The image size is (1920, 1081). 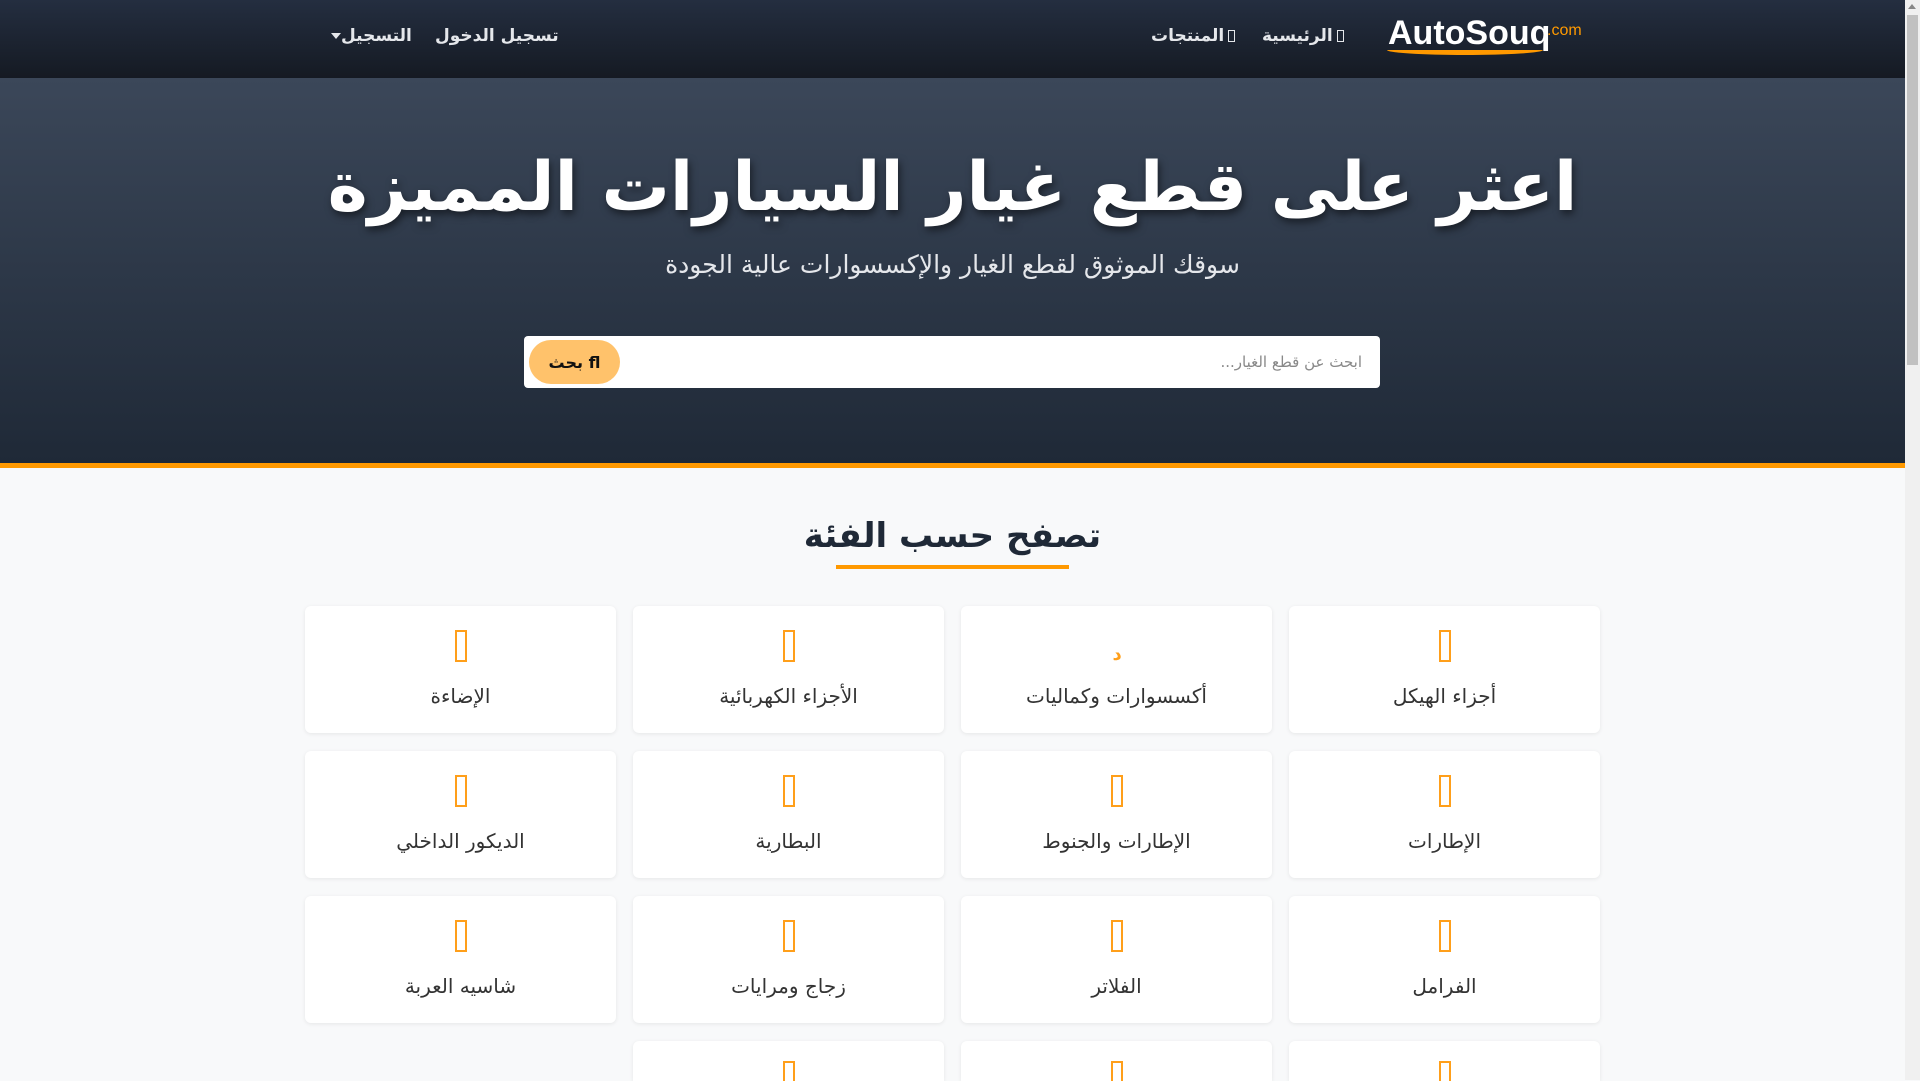 What do you see at coordinates (574, 362) in the screenshot?
I see `search-button: ﬂ بحث` at bounding box center [574, 362].